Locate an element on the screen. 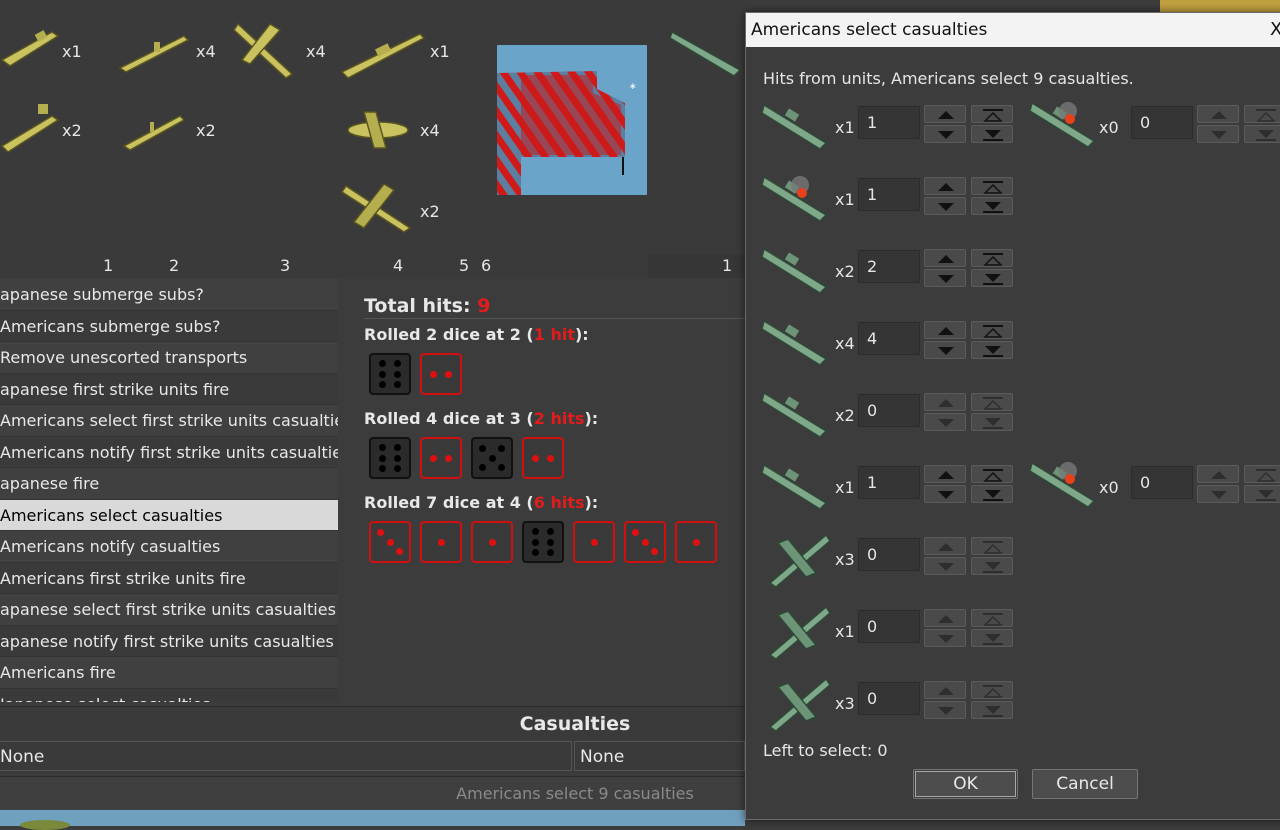 The height and width of the screenshot is (830, 1280). fighter-plane-icon is located at coordinates (263, 50).